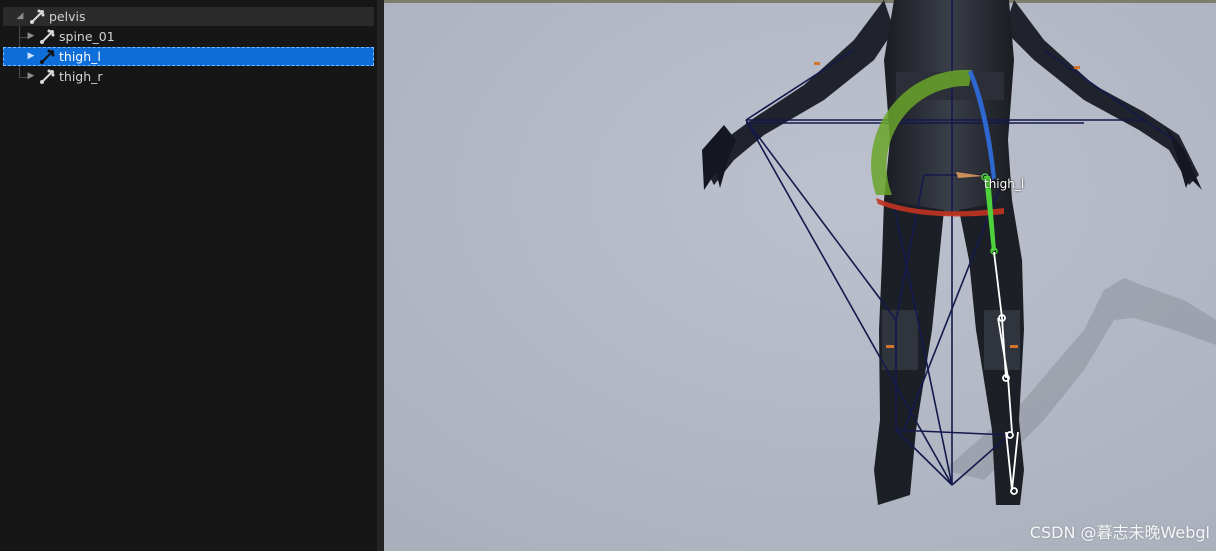 This screenshot has width=1216, height=551. Describe the element at coordinates (188, 56) in the screenshot. I see `tree-item-thigh-l: ▶ thigh_l` at that location.